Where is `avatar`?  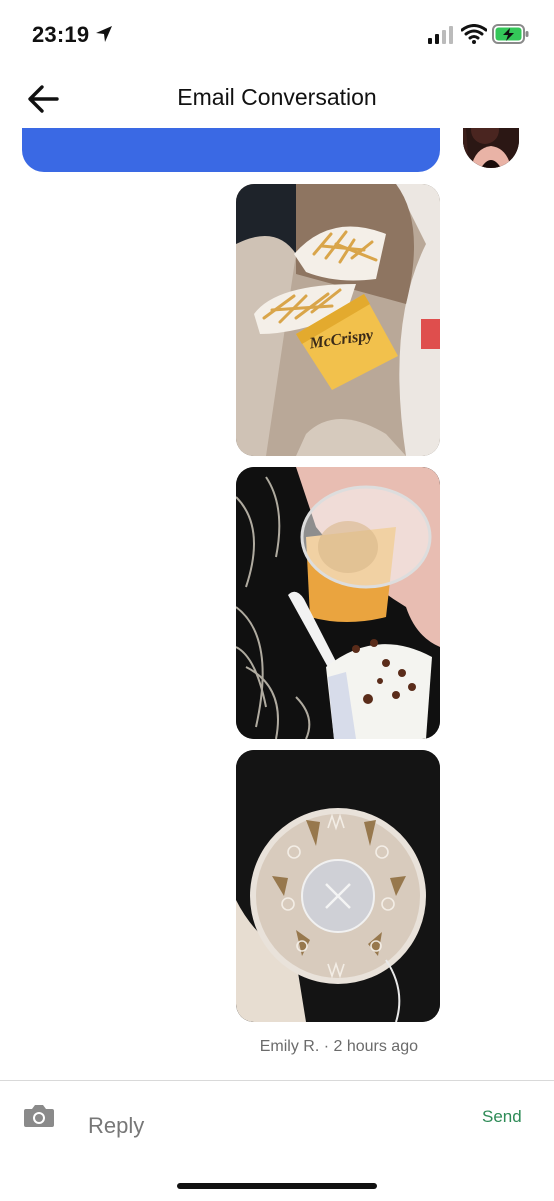 avatar is located at coordinates (491, 148).